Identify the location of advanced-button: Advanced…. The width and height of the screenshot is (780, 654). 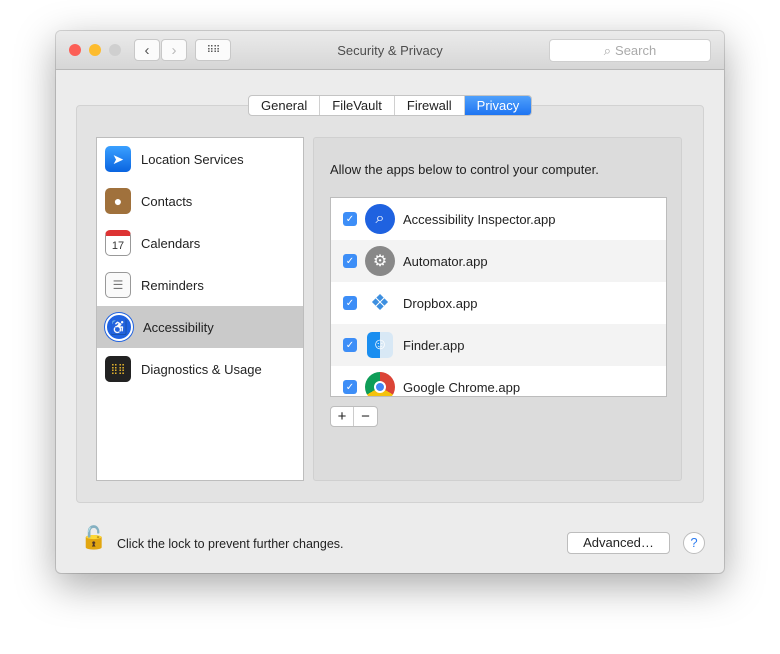
(618, 543).